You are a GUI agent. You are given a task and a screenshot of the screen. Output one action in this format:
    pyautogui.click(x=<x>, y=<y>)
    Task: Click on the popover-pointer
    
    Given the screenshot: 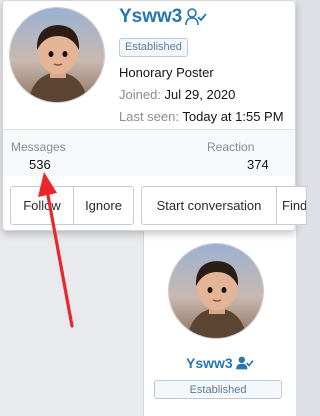 What is the action you would take?
    pyautogui.click(x=218, y=236)
    